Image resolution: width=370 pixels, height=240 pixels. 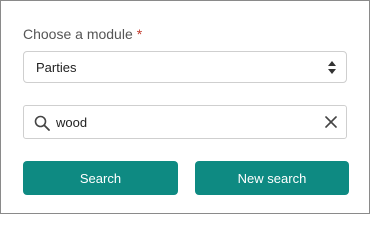 I want to click on close-x-icon, so click(x=331, y=122).